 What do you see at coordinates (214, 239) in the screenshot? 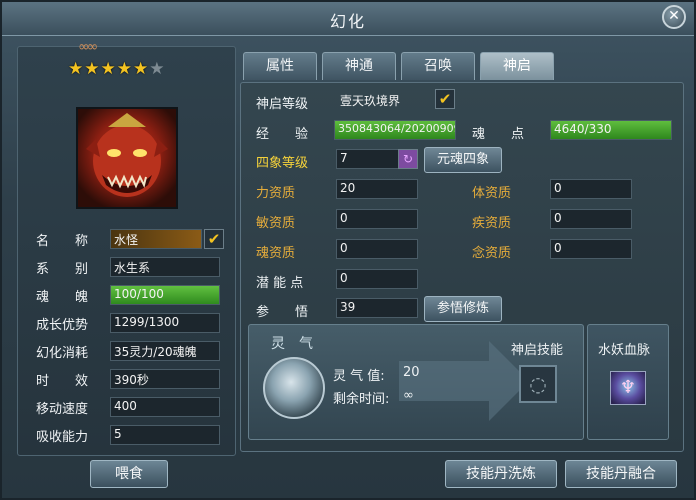
I see `name-confirm-checkbox: ✔` at bounding box center [214, 239].